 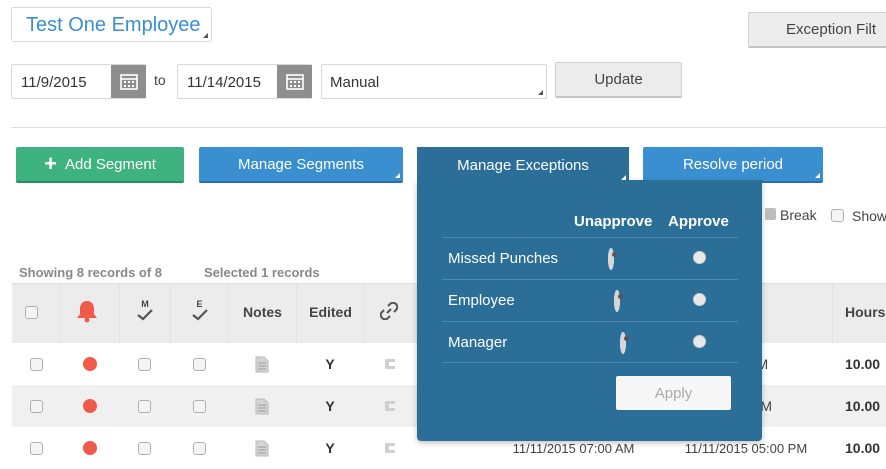 I want to click on records-selected-text: Selected 1 records, so click(x=262, y=272).